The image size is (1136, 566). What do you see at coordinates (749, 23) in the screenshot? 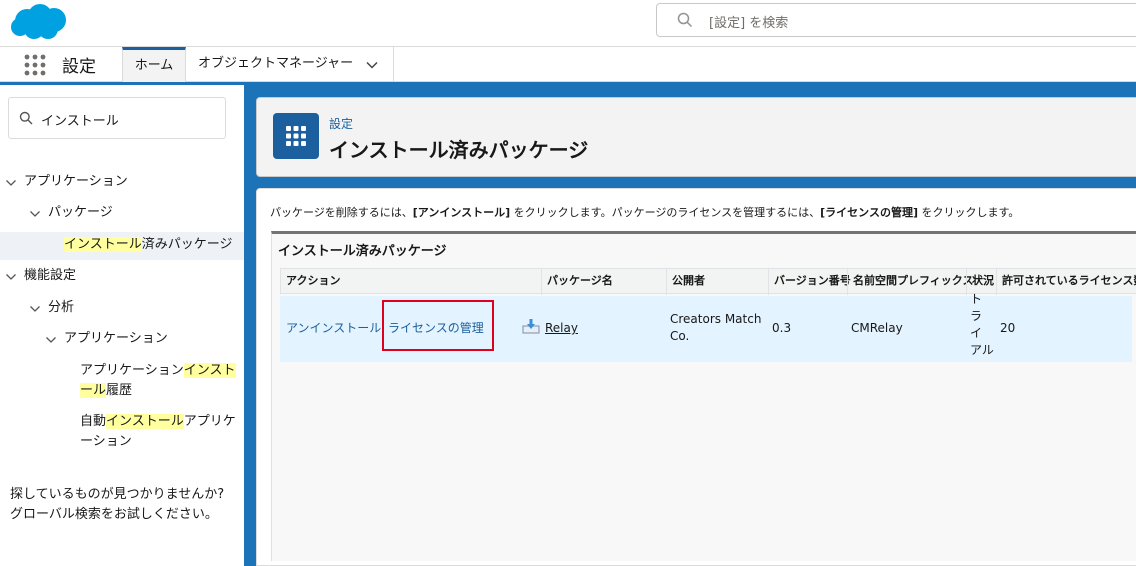
I see `search-placeholder: [設定] を検索` at bounding box center [749, 23].